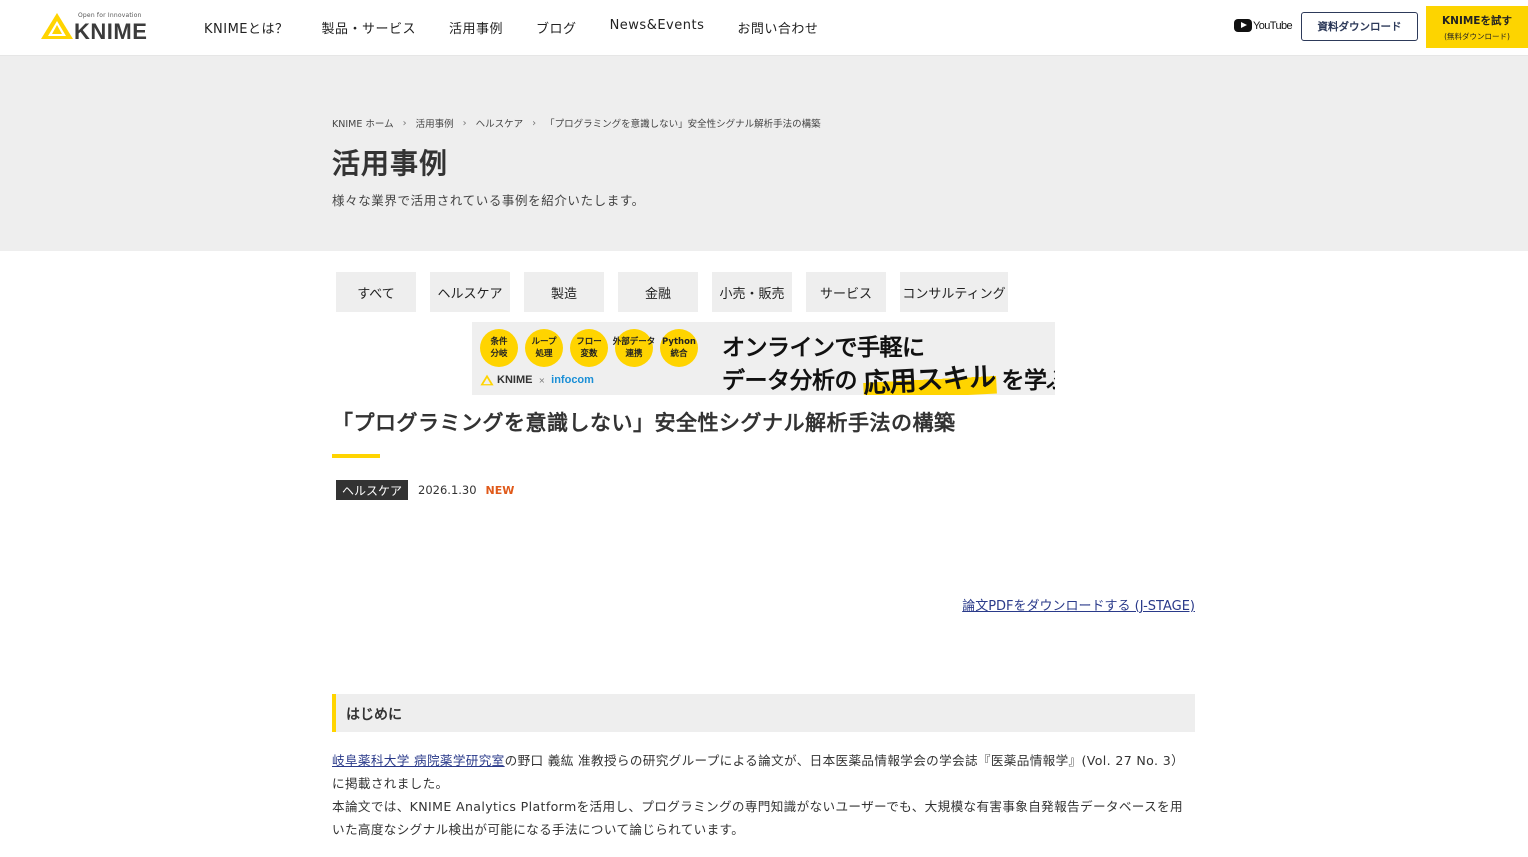 The image size is (1528, 857). What do you see at coordinates (499, 348) in the screenshot?
I see `topic-circle: 条件 分岐` at bounding box center [499, 348].